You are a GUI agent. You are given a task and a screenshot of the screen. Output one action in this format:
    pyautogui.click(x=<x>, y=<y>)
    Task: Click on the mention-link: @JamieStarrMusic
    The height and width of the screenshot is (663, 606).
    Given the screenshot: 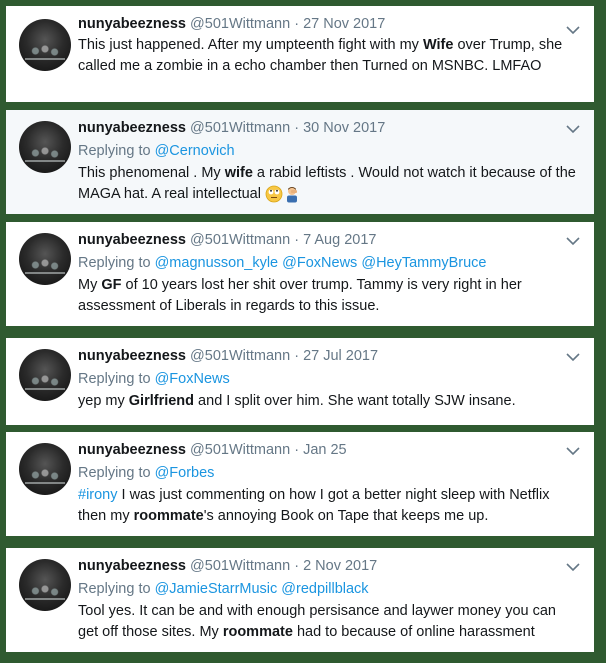 What is the action you would take?
    pyautogui.click(x=216, y=589)
    